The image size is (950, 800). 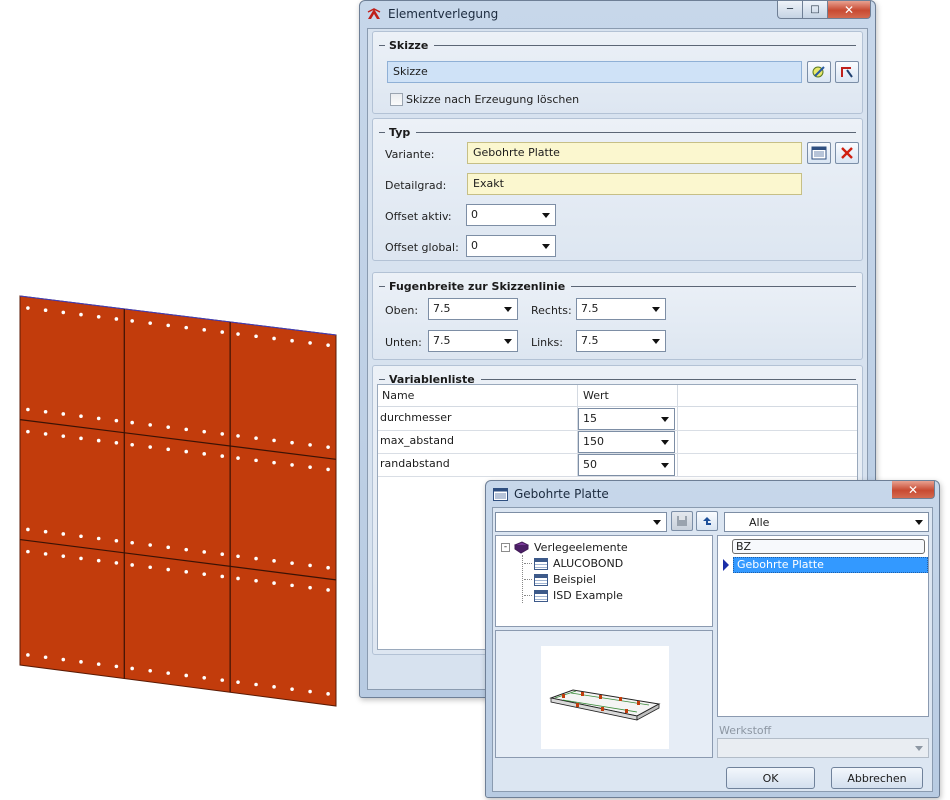 What do you see at coordinates (682, 521) in the screenshot?
I see `save-button` at bounding box center [682, 521].